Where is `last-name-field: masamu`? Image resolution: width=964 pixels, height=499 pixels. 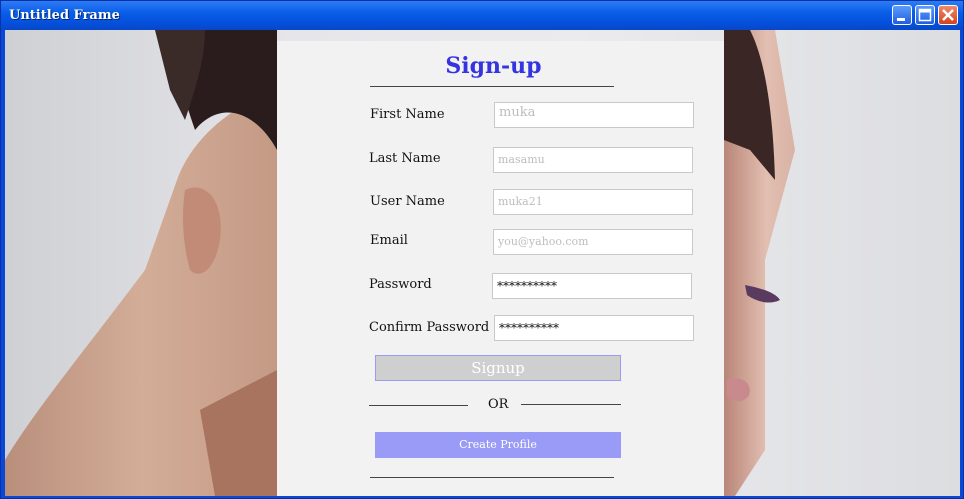
last-name-field: masamu is located at coordinates (593, 160).